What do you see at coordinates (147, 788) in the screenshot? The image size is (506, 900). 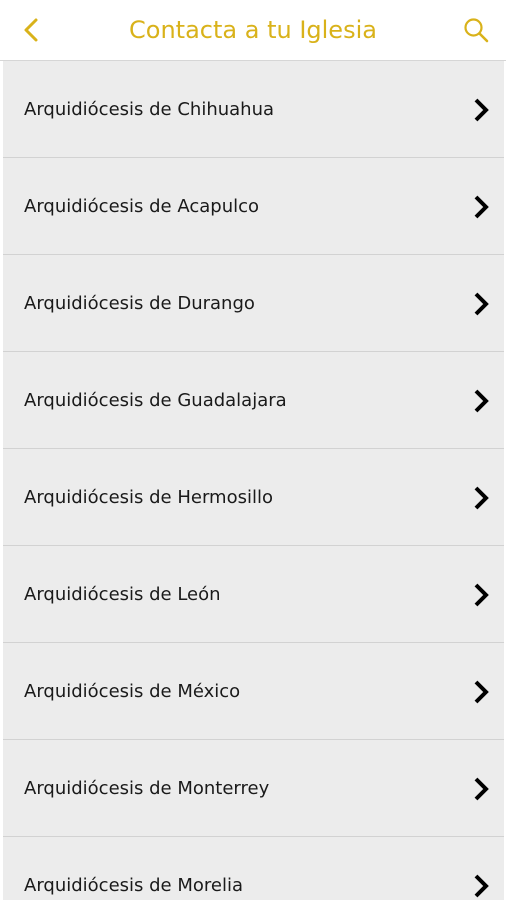 I see `list-item-label: Arquidiócesis de Monterrey` at bounding box center [147, 788].